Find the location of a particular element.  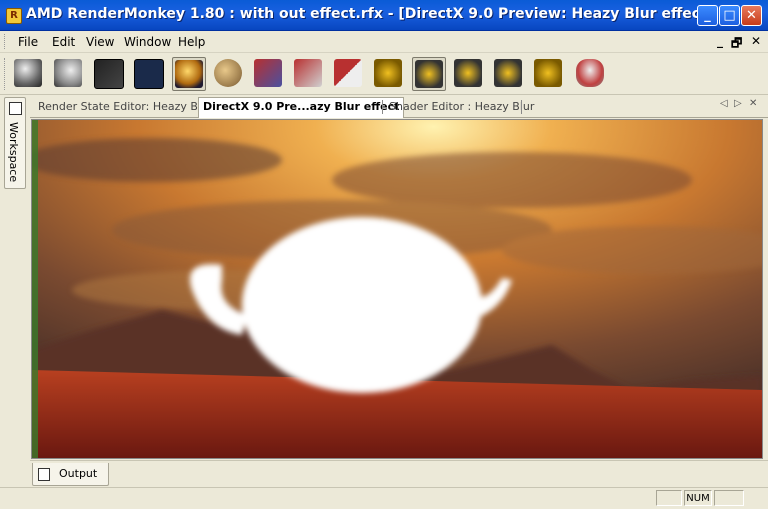

camera-pan-icon is located at coordinates (508, 73).